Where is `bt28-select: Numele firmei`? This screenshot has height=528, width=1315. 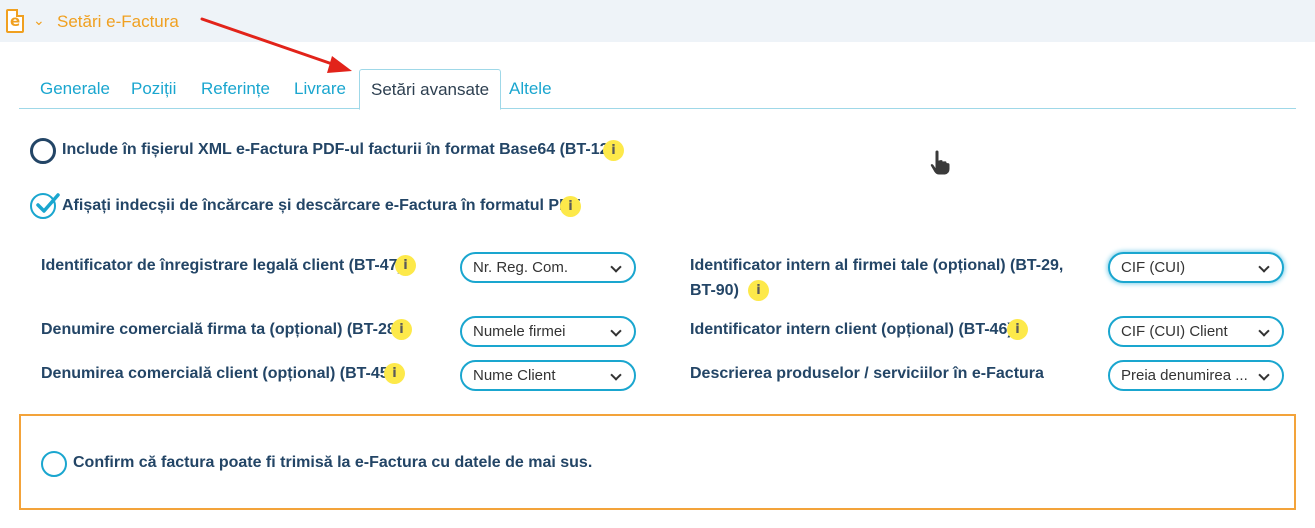
bt28-select: Numele firmei is located at coordinates (548, 331).